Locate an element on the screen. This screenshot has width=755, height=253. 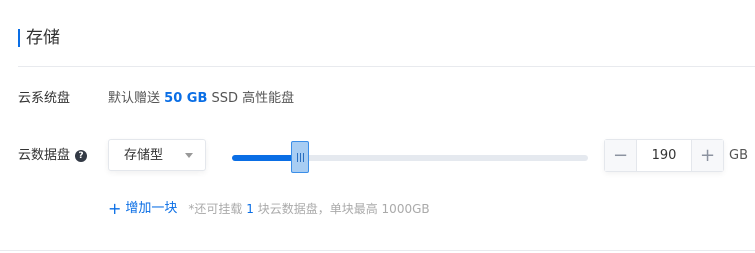
disk-size-stepper: − 190 + is located at coordinates (664, 155).